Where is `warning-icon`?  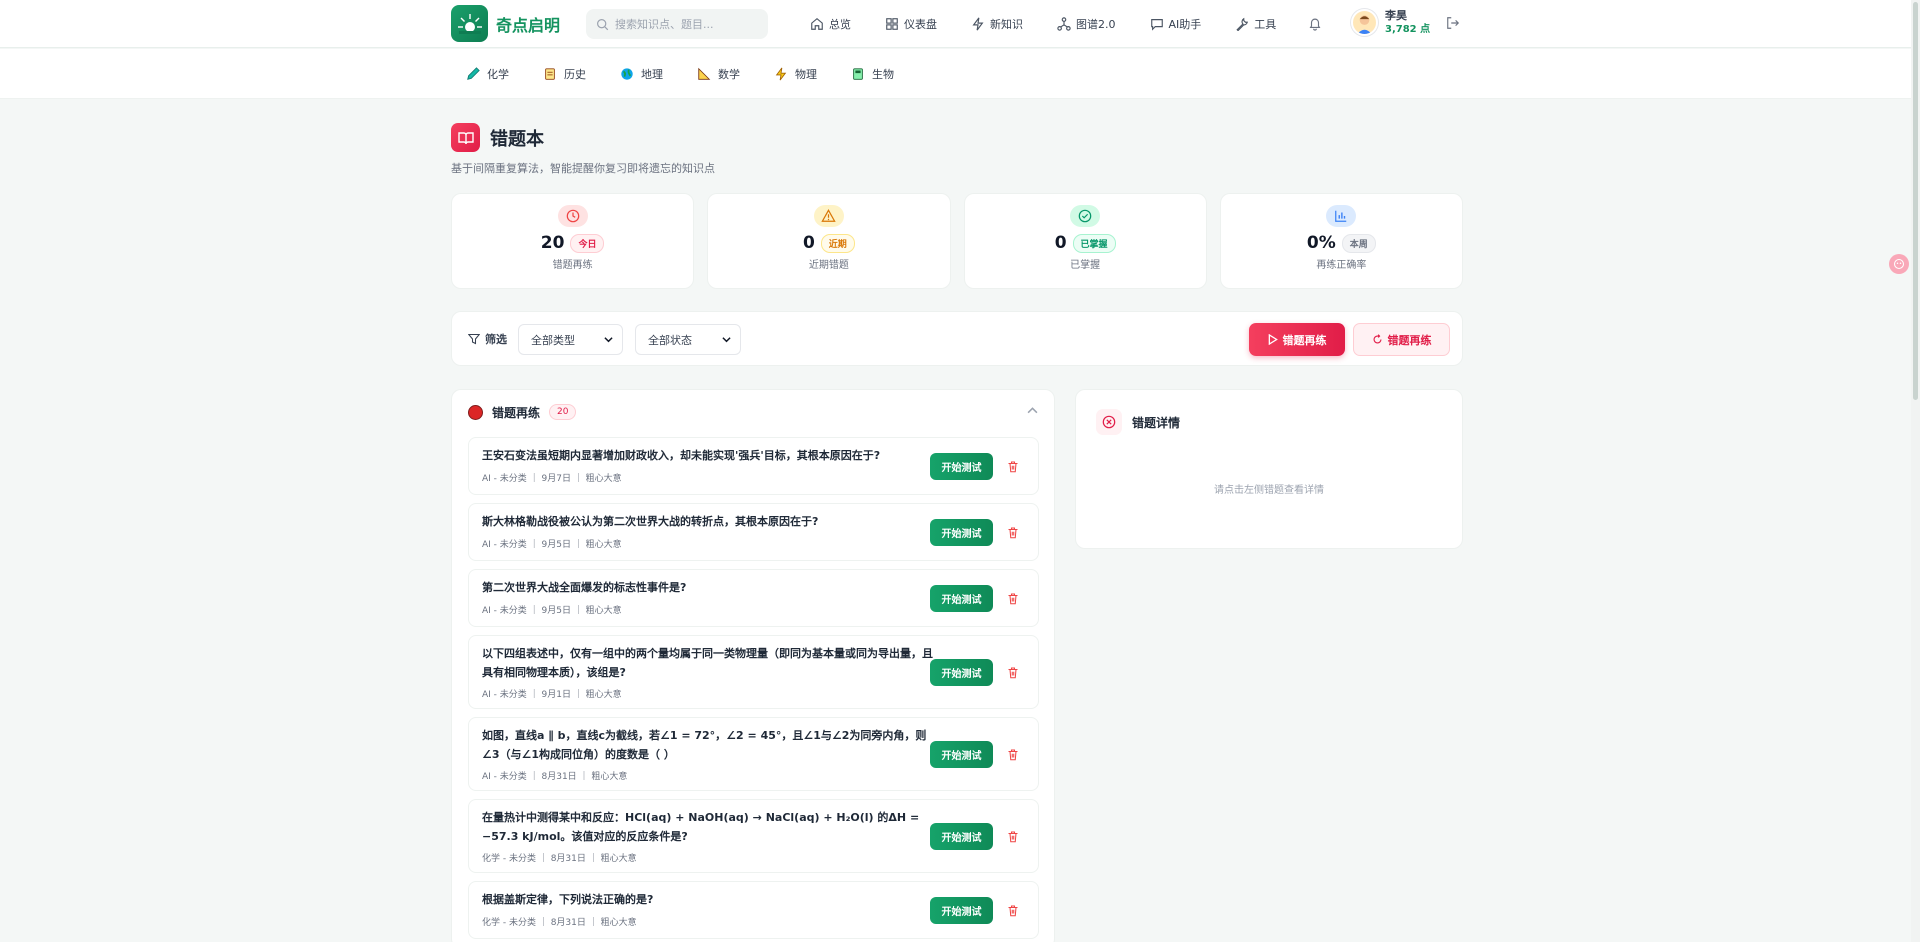
warning-icon is located at coordinates (828, 216).